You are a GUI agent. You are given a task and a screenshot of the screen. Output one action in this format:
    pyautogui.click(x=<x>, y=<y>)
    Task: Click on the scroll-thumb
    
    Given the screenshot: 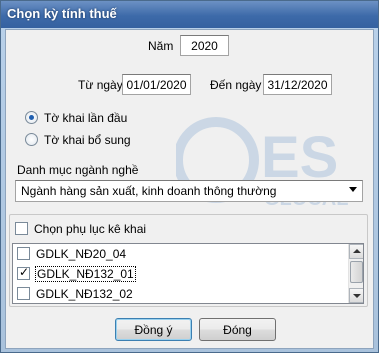 What is the action you would take?
    pyautogui.click(x=356, y=272)
    